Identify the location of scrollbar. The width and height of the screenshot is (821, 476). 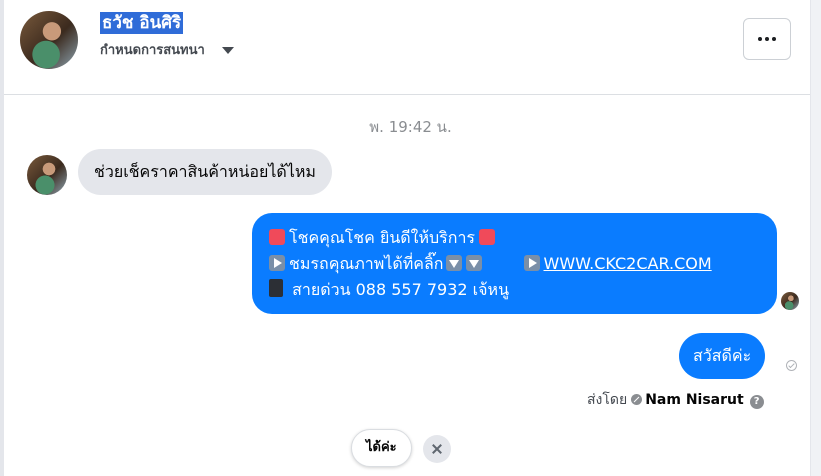
(815, 238).